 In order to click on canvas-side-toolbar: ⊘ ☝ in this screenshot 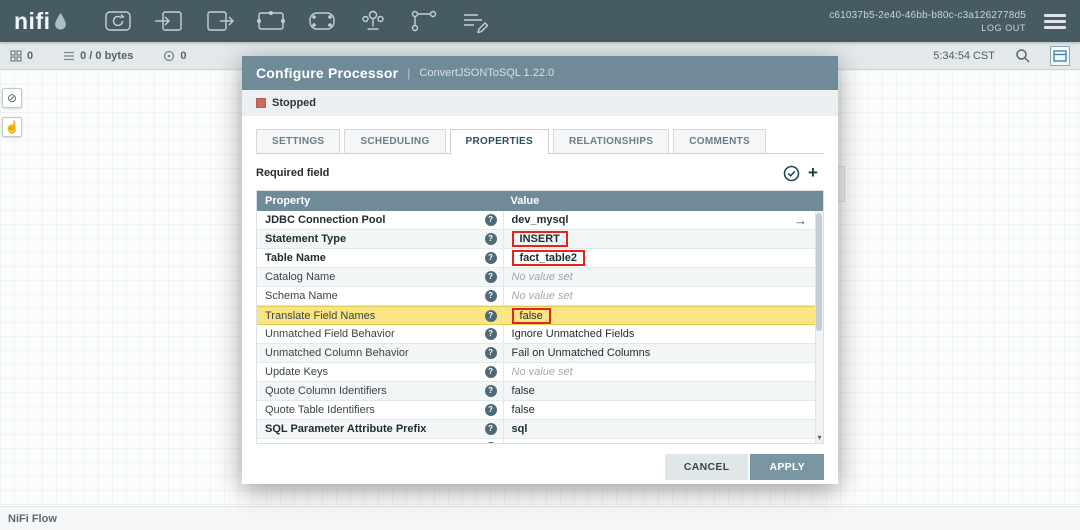, I will do `click(12, 112)`.